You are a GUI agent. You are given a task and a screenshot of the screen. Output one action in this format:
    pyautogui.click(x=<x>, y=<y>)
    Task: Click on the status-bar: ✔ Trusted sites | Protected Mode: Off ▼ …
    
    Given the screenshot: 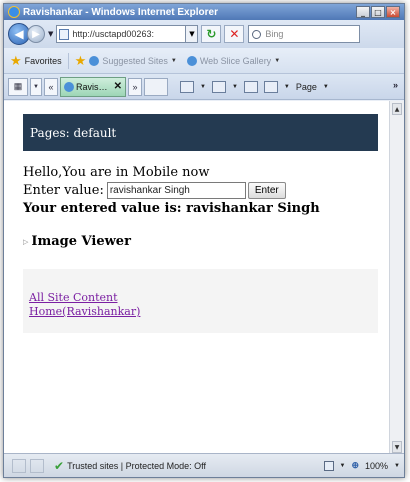 What is the action you would take?
    pyautogui.click(x=204, y=465)
    